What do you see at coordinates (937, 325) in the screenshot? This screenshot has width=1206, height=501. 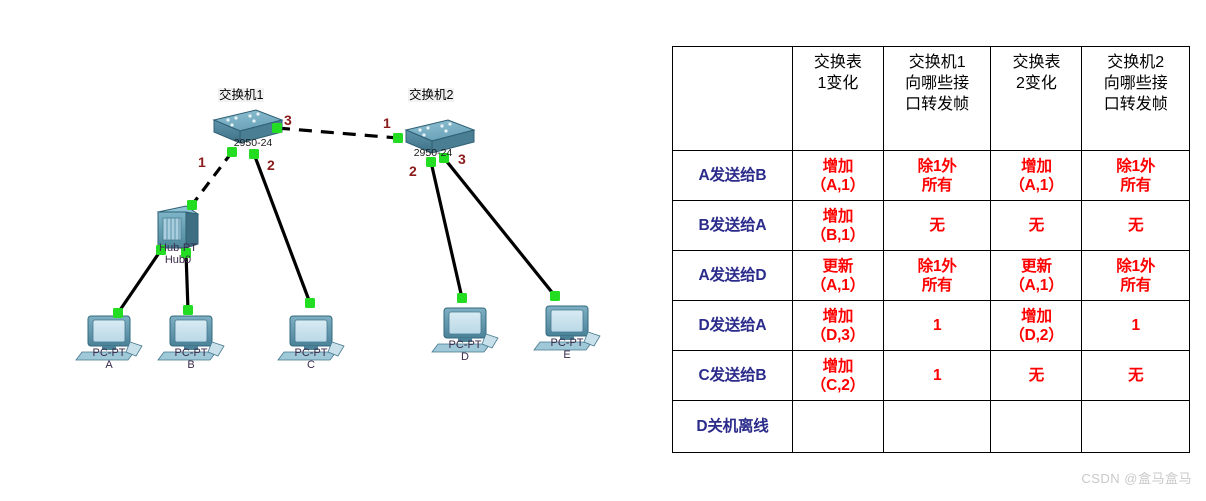 I see `cell-d-to-a-sw1-ports: 1` at bounding box center [937, 325].